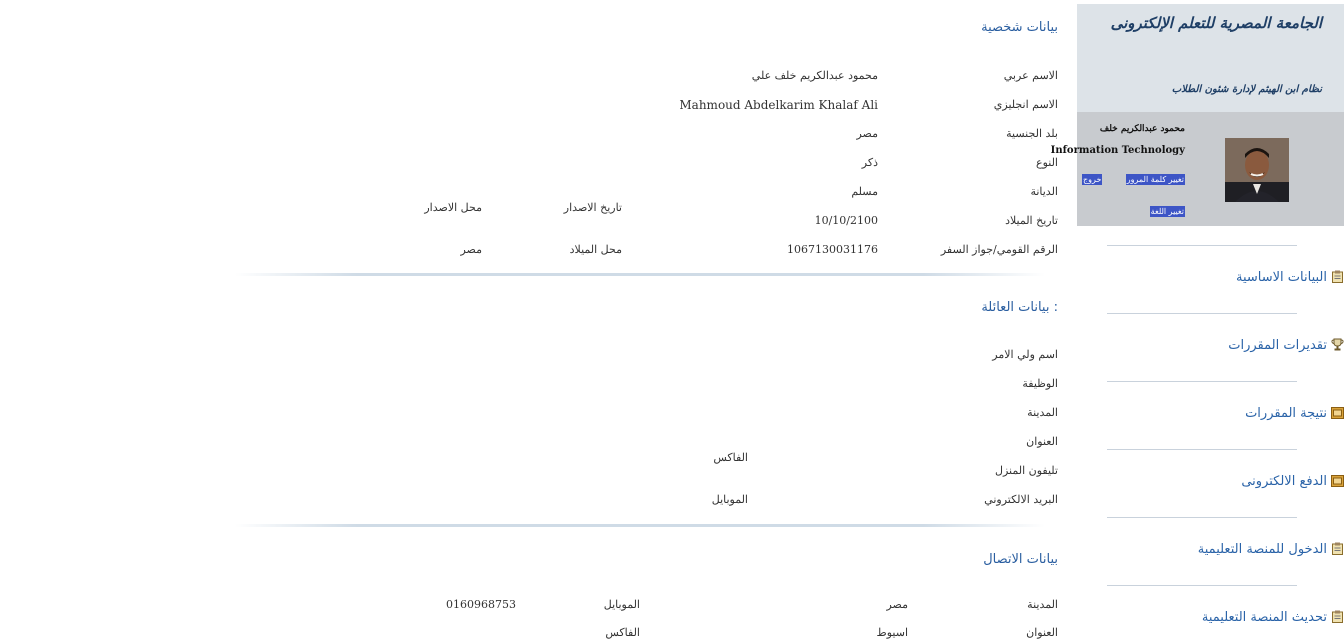 This screenshot has height=639, width=1344. Describe the element at coordinates (1031, 220) in the screenshot. I see `birth-date-label: تاريخ الميلاد` at that location.